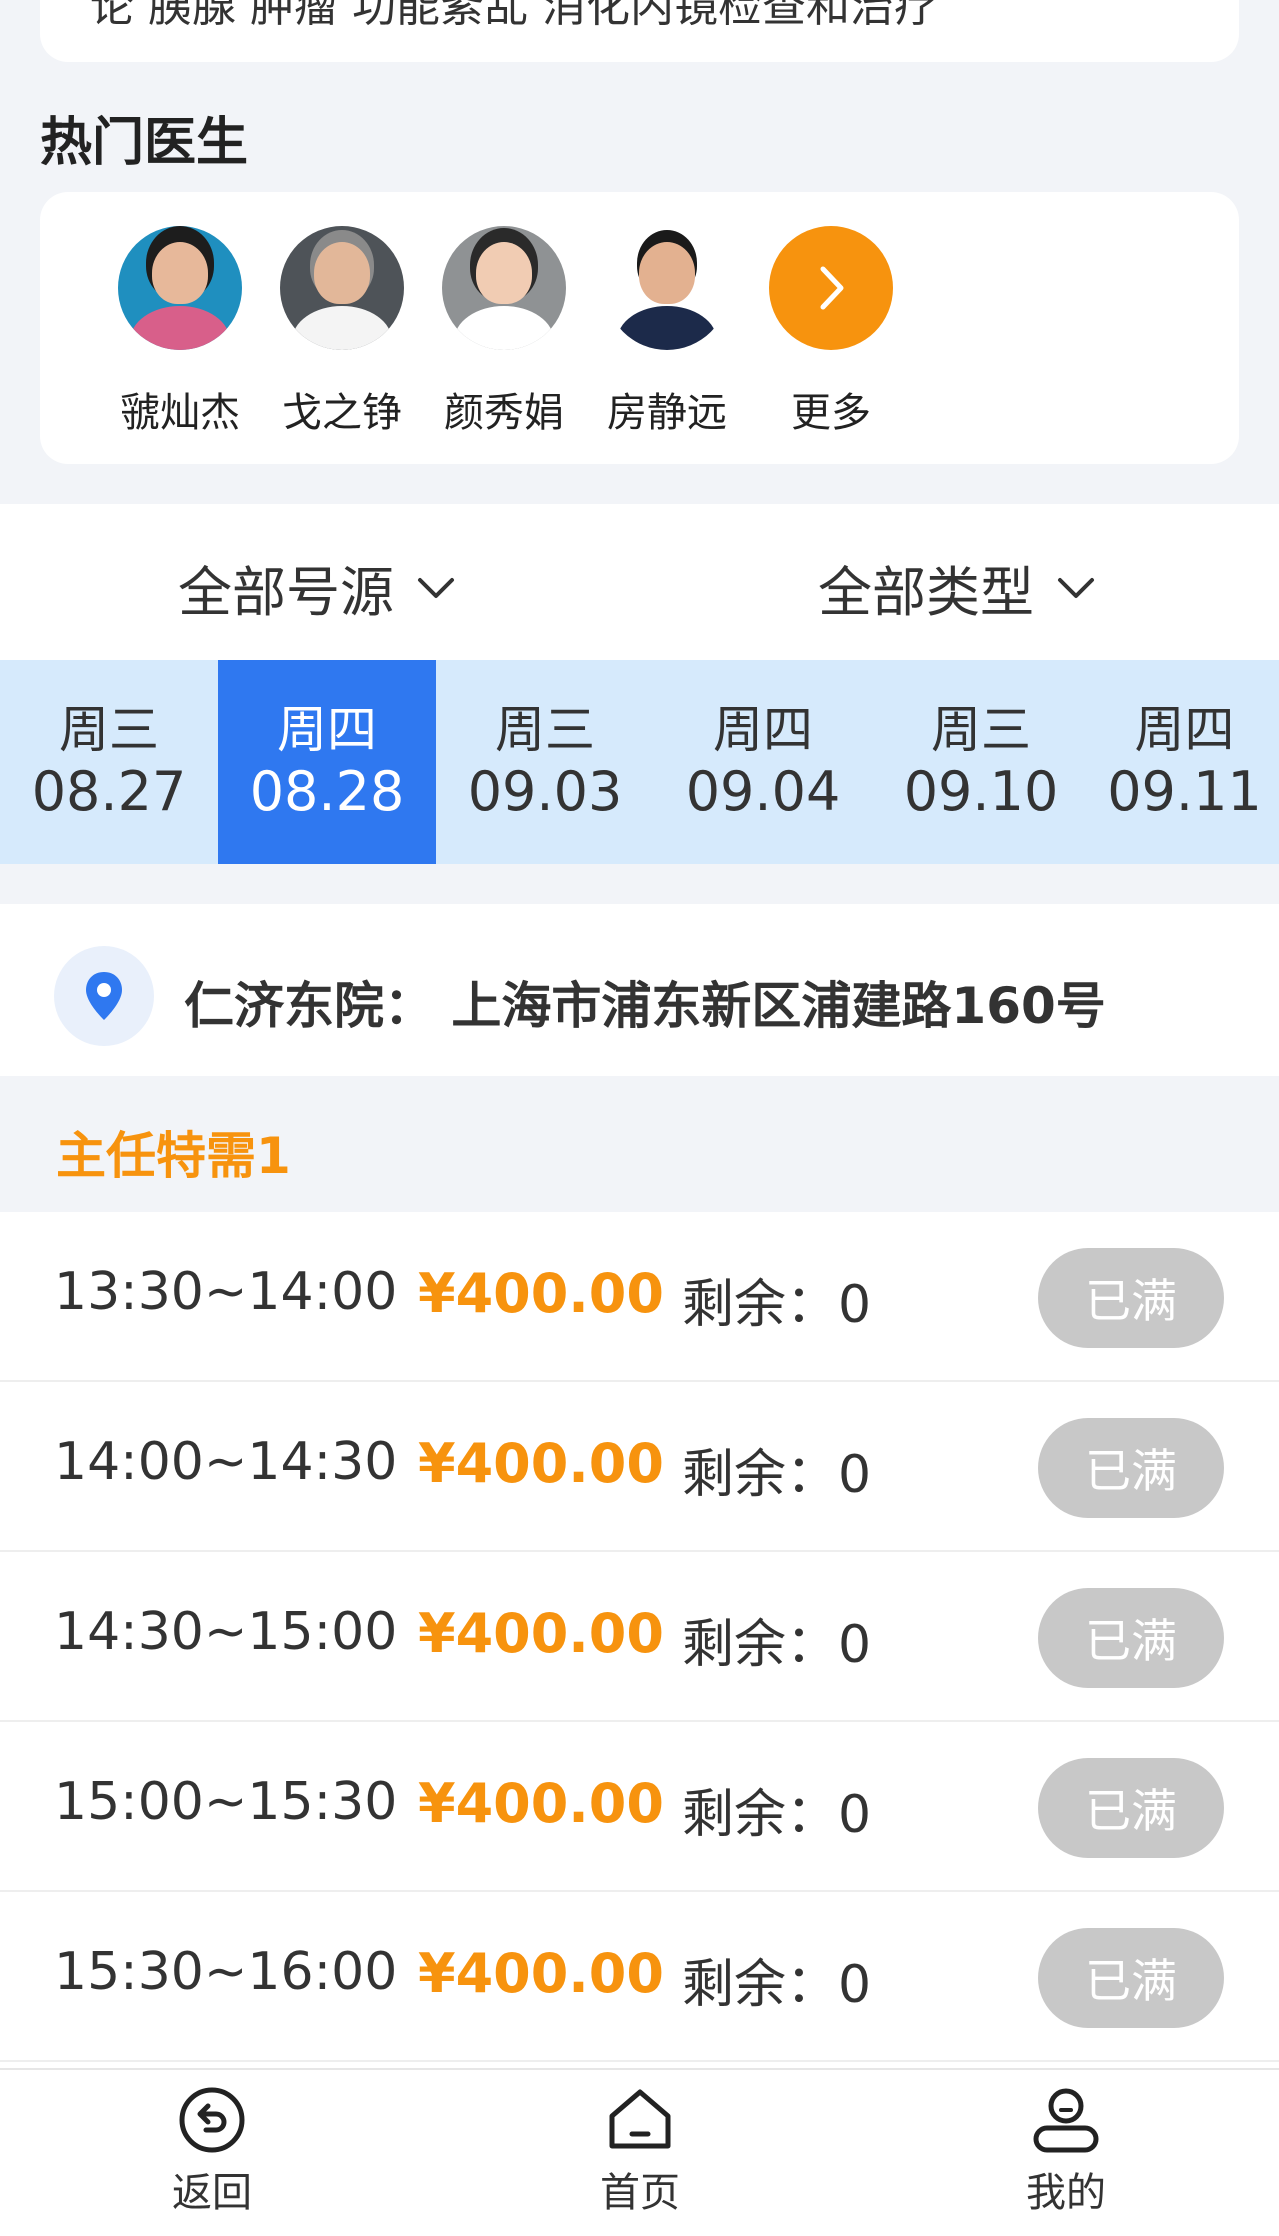  Describe the element at coordinates (212, 2193) in the screenshot. I see `tab-back-label: 返回` at that location.